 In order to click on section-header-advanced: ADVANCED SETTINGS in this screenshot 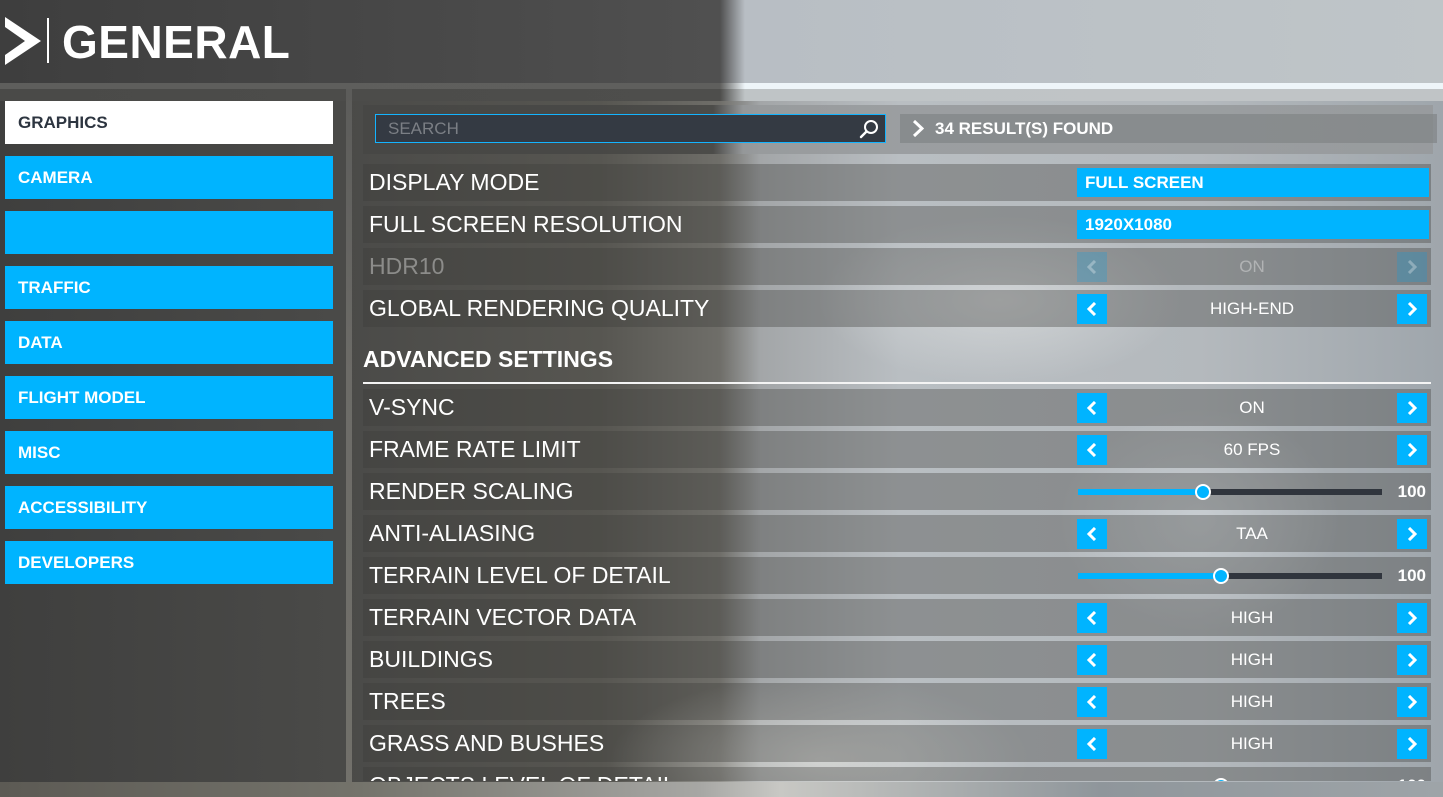, I will do `click(488, 359)`.